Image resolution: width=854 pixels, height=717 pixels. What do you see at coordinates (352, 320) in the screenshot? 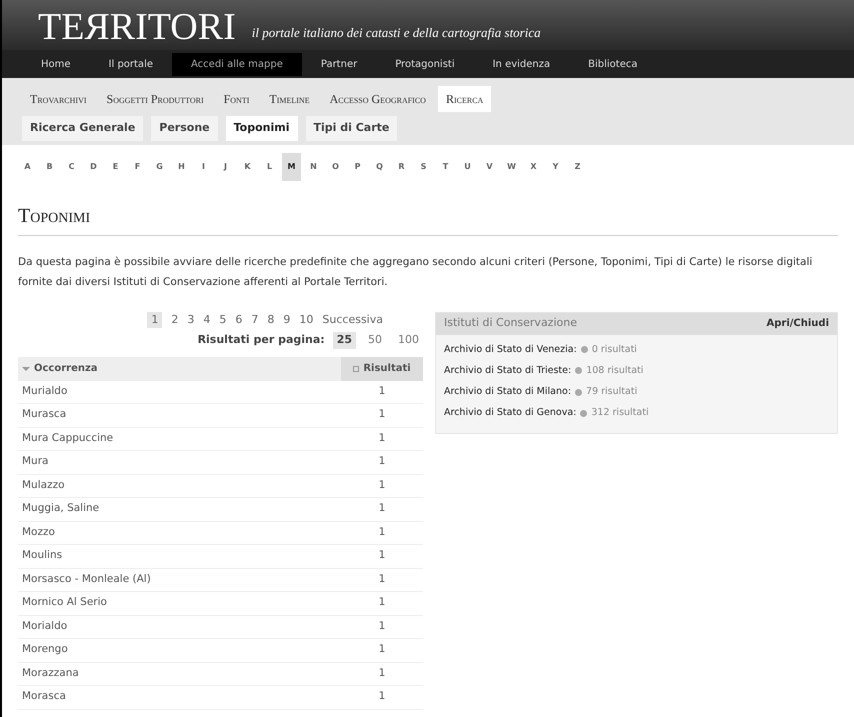
I see `next-page-link: Successiva` at bounding box center [352, 320].